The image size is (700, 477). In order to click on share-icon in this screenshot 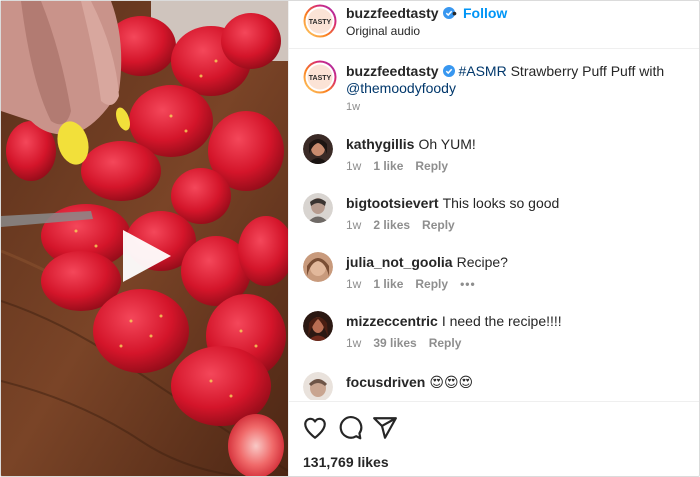, I will do `click(385, 428)`.